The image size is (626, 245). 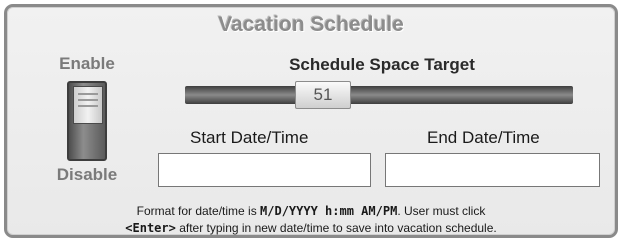 I want to click on start-date-time-label: Start Date/Time, so click(x=249, y=137).